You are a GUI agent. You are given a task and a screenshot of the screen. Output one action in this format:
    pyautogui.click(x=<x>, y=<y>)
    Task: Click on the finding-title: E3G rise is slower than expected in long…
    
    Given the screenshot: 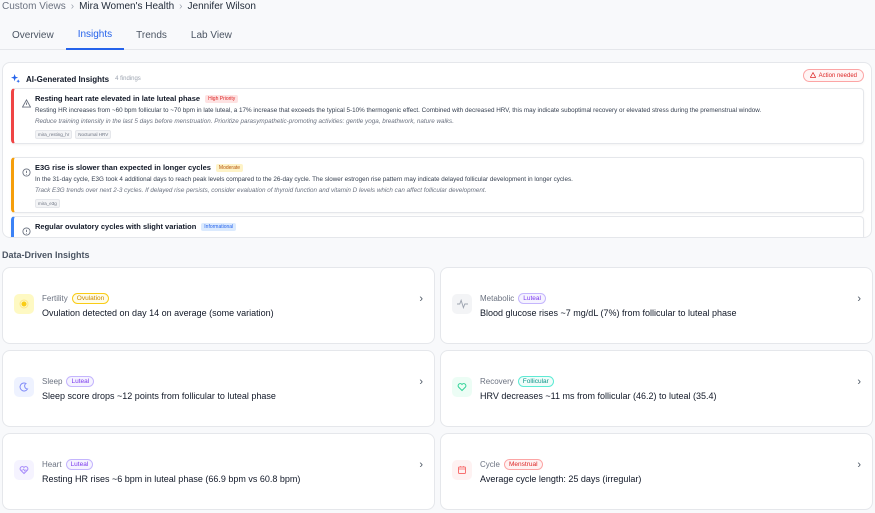 What is the action you would take?
    pyautogui.click(x=123, y=167)
    